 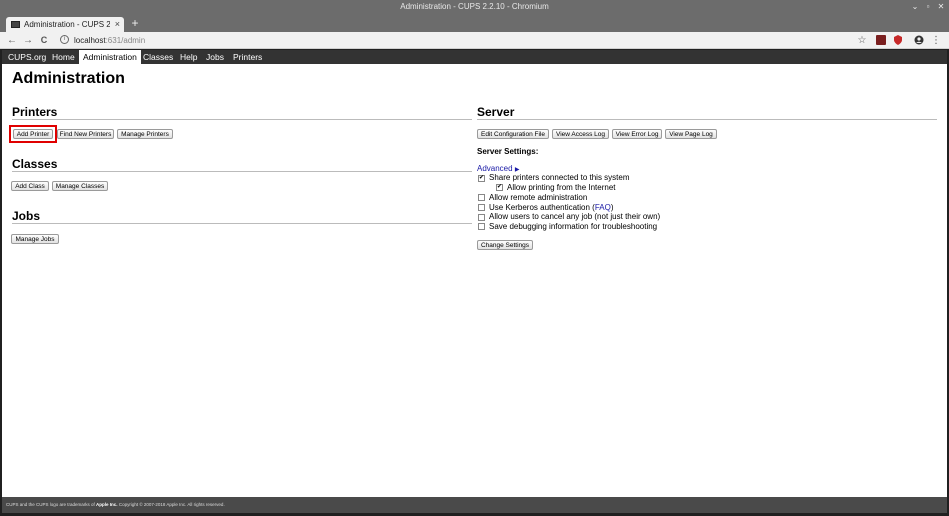 I want to click on back-icon: ←, so click(x=12, y=40).